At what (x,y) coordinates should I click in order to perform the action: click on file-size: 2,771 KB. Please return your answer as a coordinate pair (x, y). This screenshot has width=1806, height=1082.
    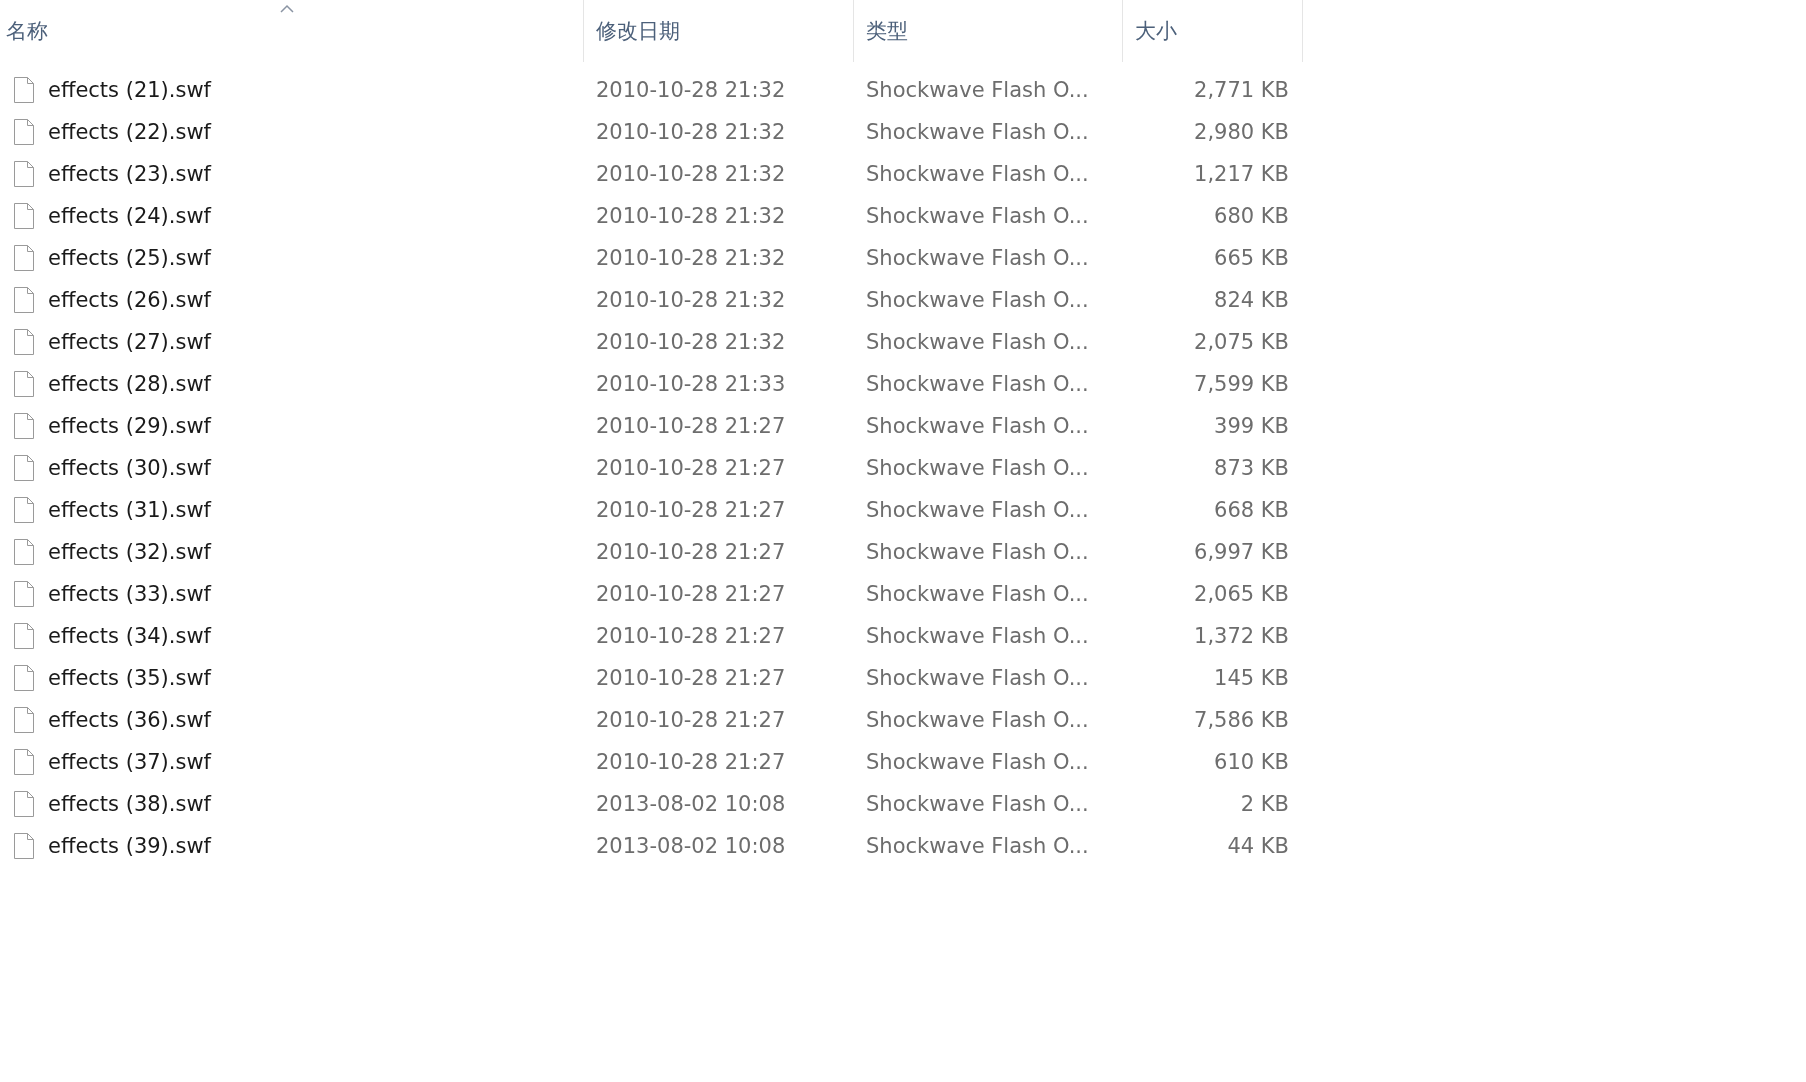
    Looking at the image, I should click on (1242, 90).